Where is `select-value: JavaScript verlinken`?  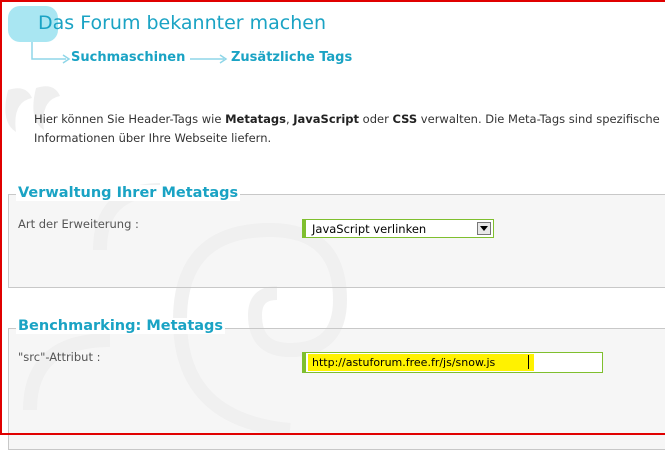 select-value: JavaScript verlinken is located at coordinates (369, 229).